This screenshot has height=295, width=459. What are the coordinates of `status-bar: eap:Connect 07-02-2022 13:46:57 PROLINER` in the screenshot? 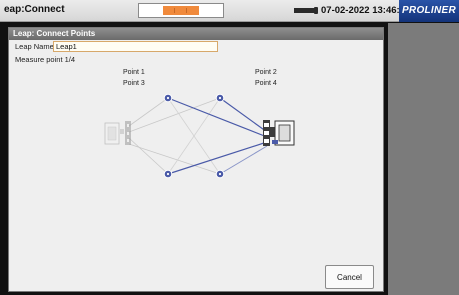 It's located at (229, 11).